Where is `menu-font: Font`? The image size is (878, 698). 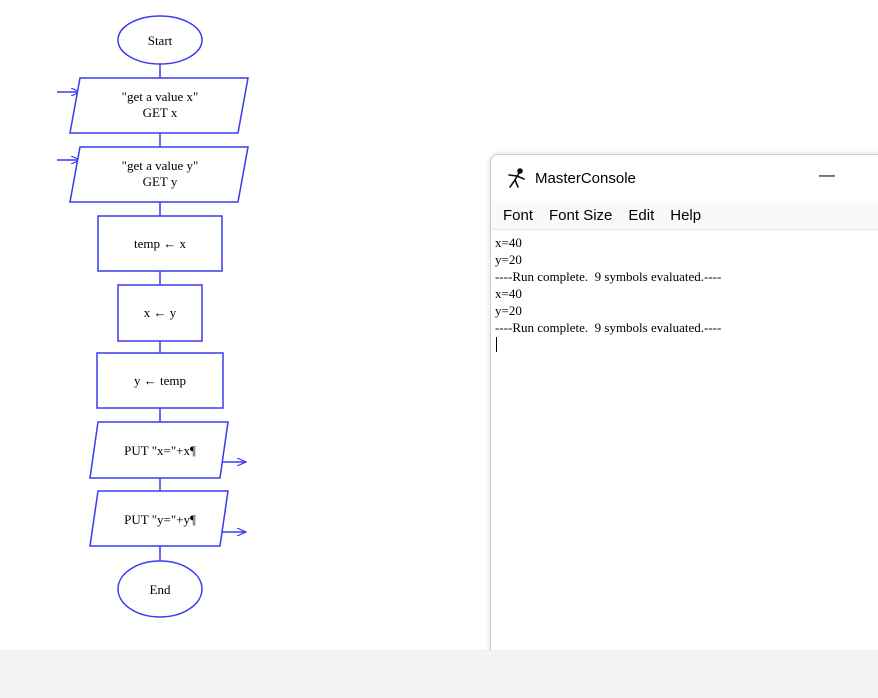
menu-font: Font is located at coordinates (518, 215).